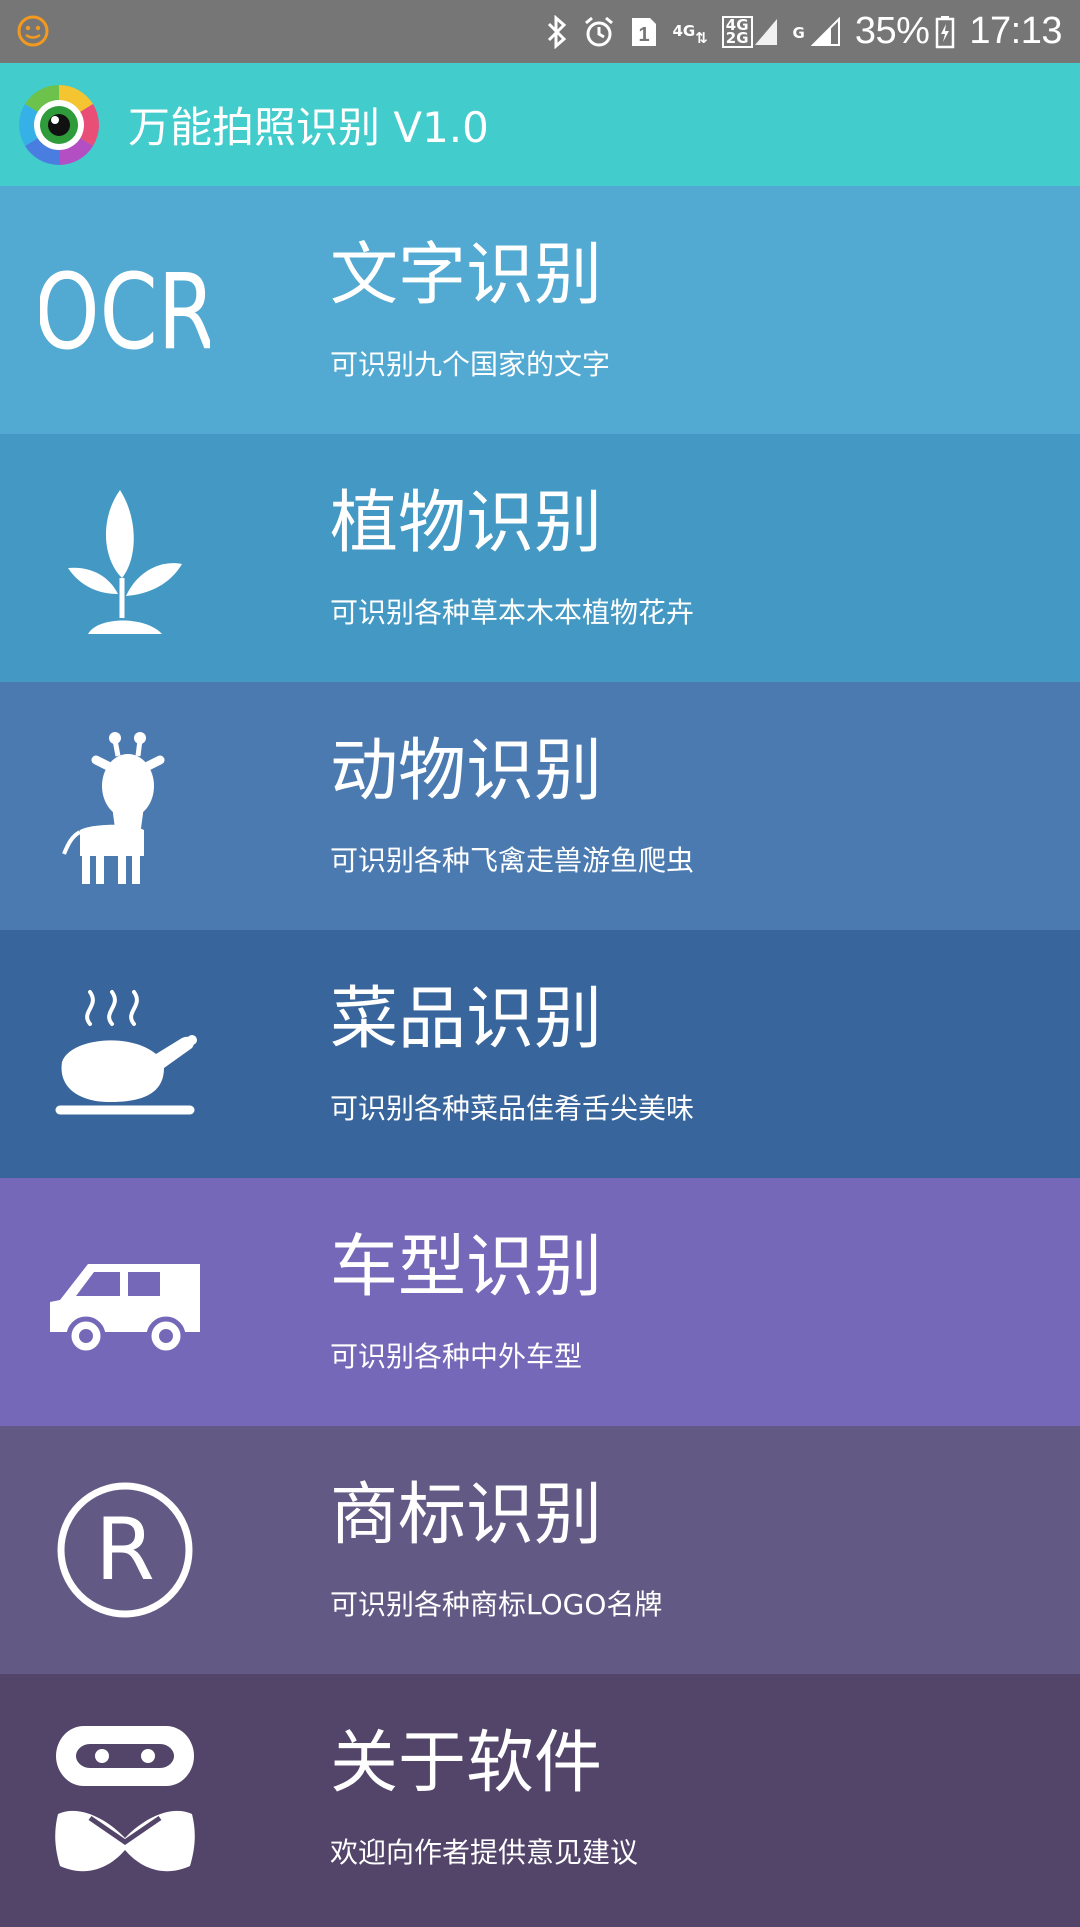 This screenshot has width=1080, height=1927. What do you see at coordinates (599, 32) in the screenshot?
I see `alarm-icon` at bounding box center [599, 32].